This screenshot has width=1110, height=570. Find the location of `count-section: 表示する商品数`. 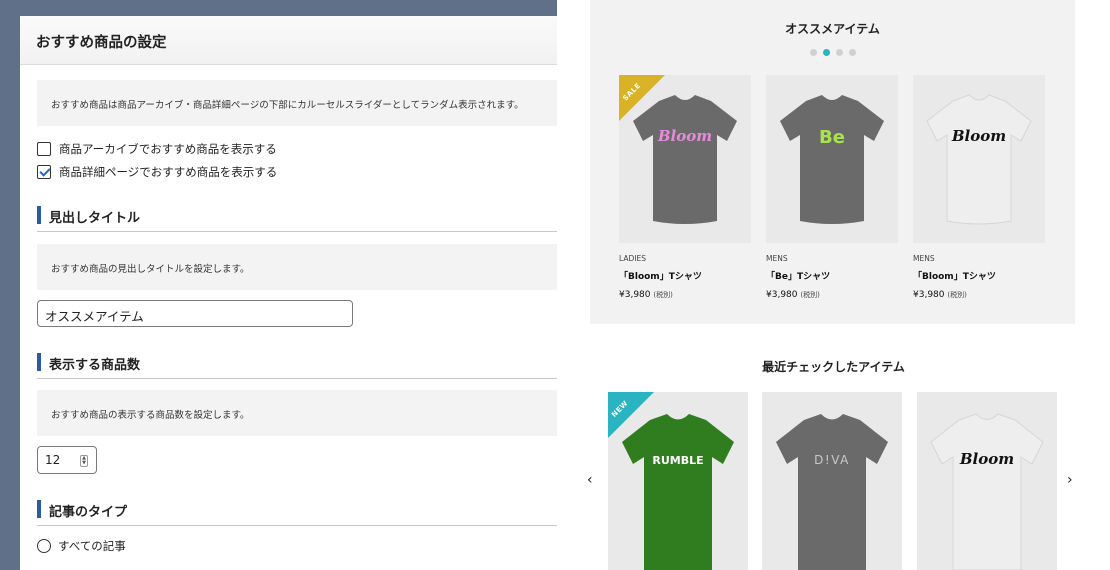

count-section: 表示する商品数 is located at coordinates (297, 366).